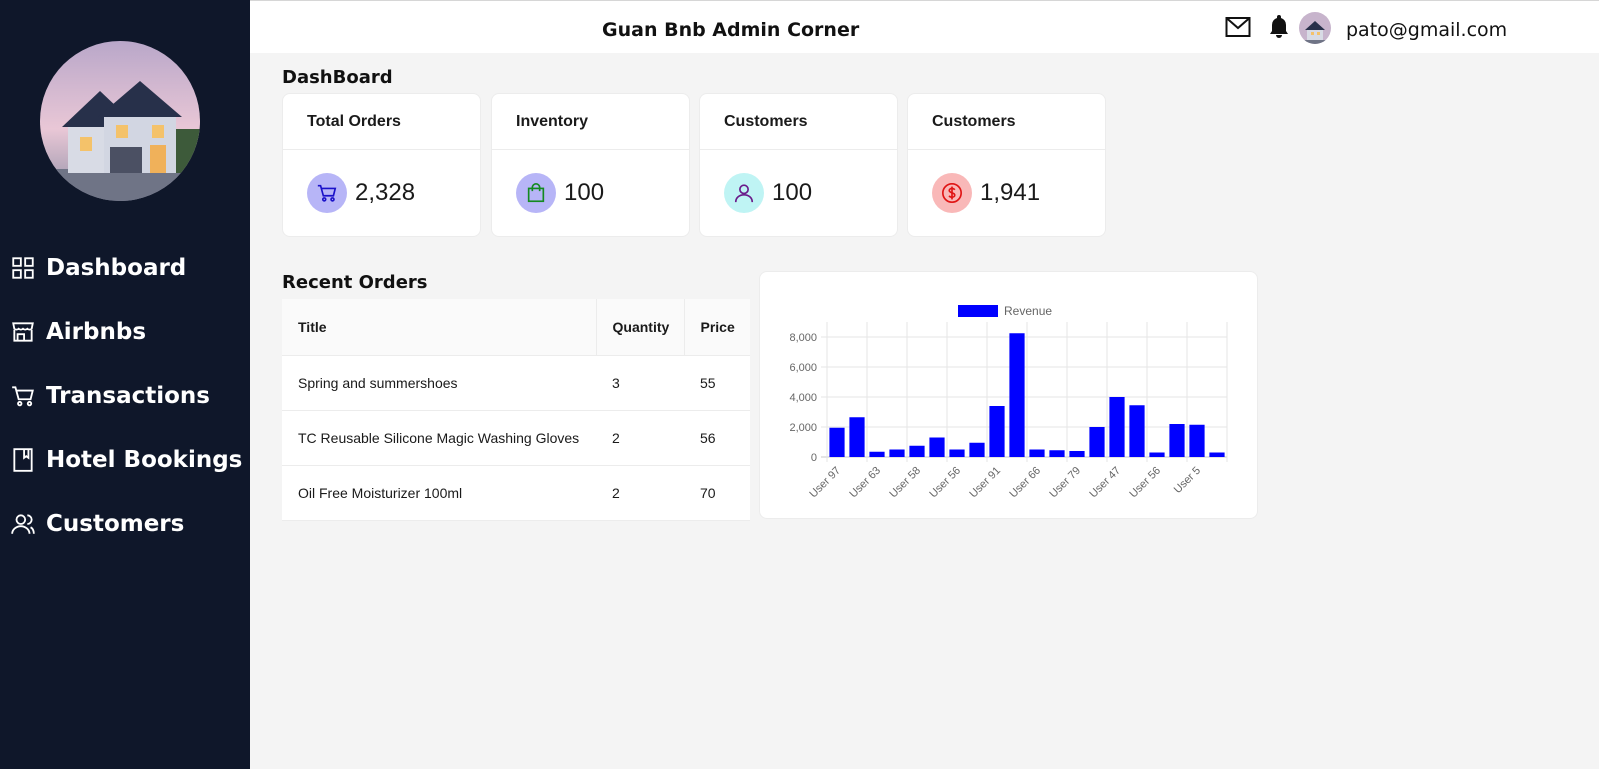 The image size is (1599, 769). What do you see at coordinates (23, 524) in the screenshot?
I see `users-icon` at bounding box center [23, 524].